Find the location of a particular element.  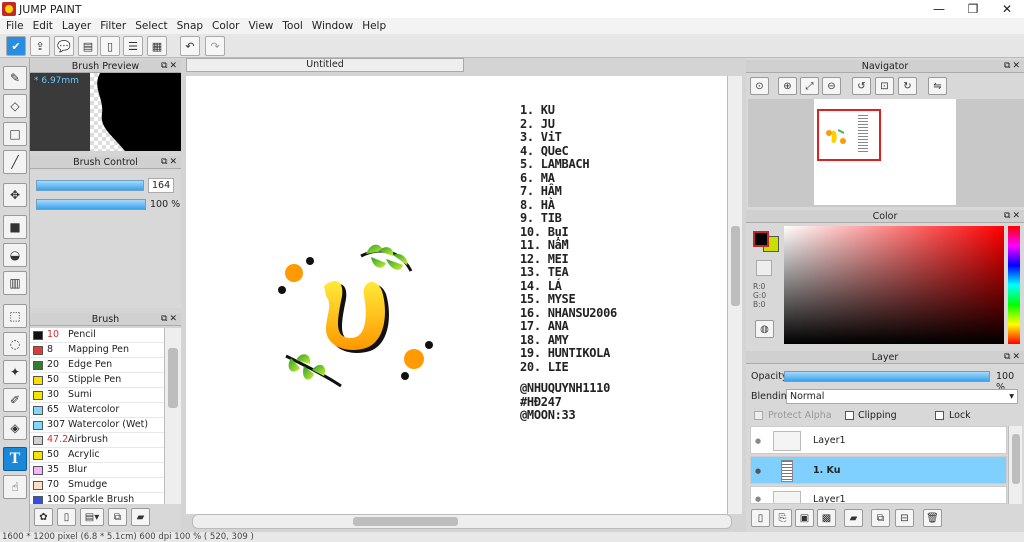

menu-filter: Filter is located at coordinates (113, 26).